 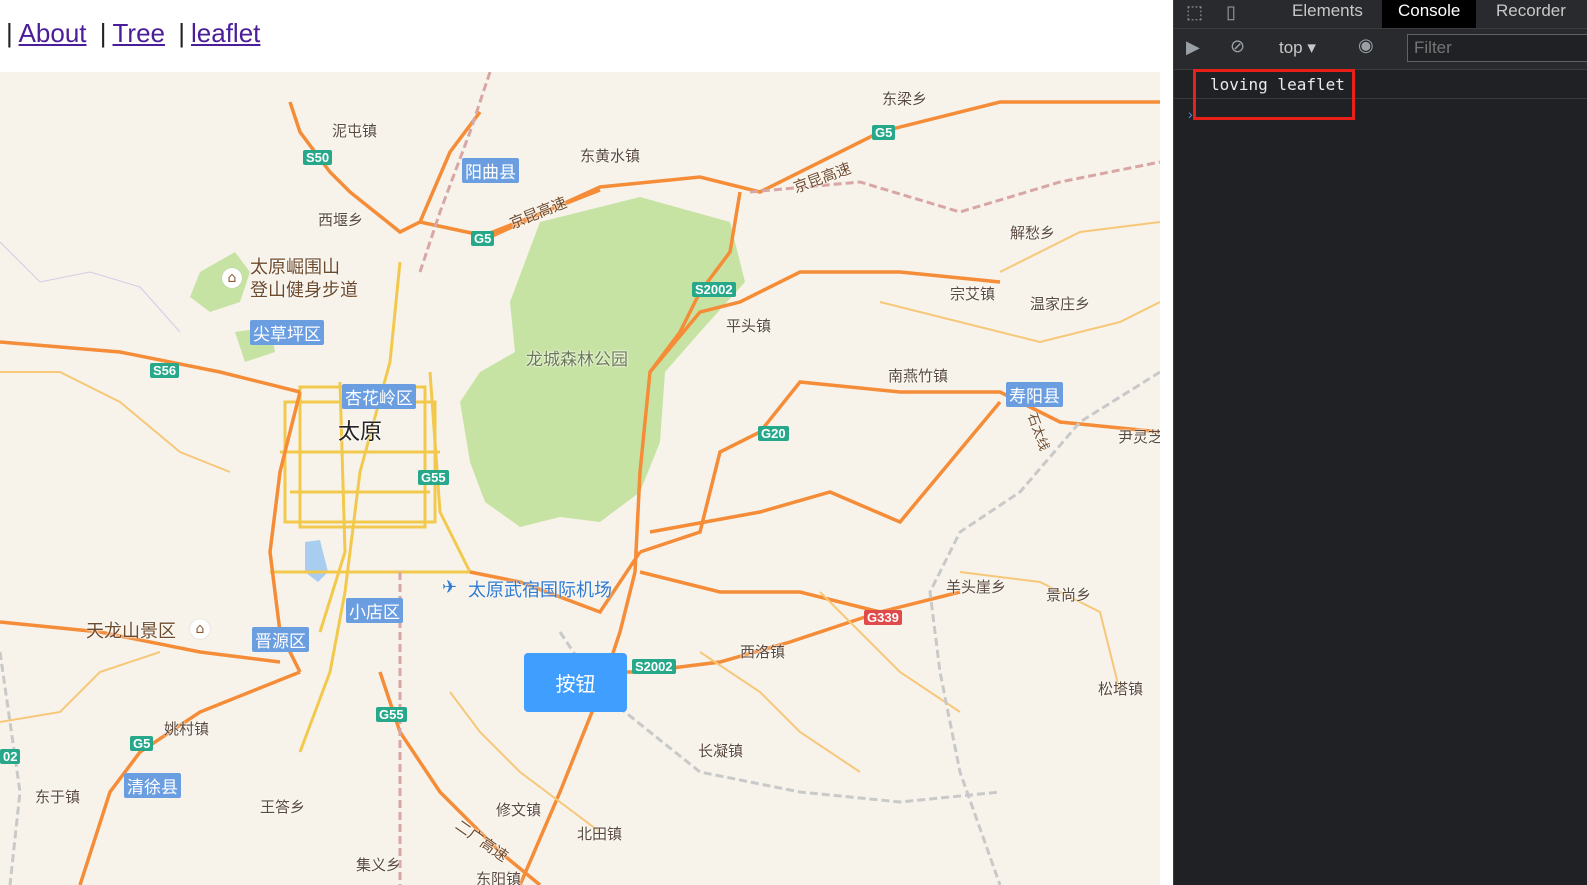 I want to click on place-label: 景尚乡, so click(x=1069, y=595).